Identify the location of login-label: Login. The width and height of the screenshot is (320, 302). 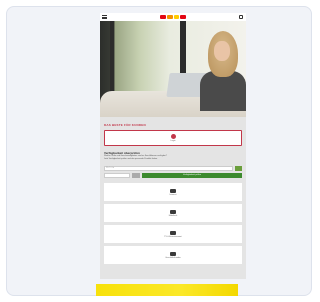
(173, 141).